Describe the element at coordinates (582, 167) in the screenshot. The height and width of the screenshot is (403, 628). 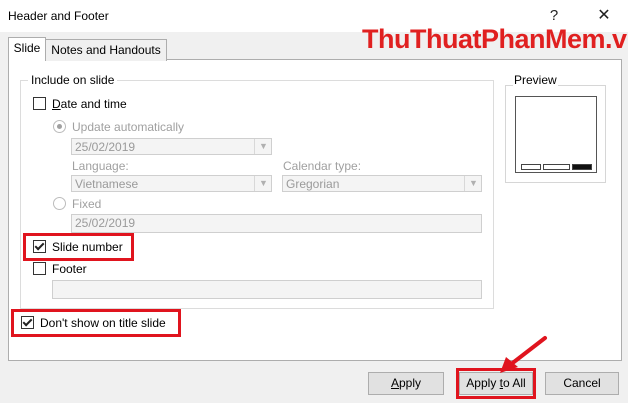
I see `preview-slide-number-placeholder` at that location.